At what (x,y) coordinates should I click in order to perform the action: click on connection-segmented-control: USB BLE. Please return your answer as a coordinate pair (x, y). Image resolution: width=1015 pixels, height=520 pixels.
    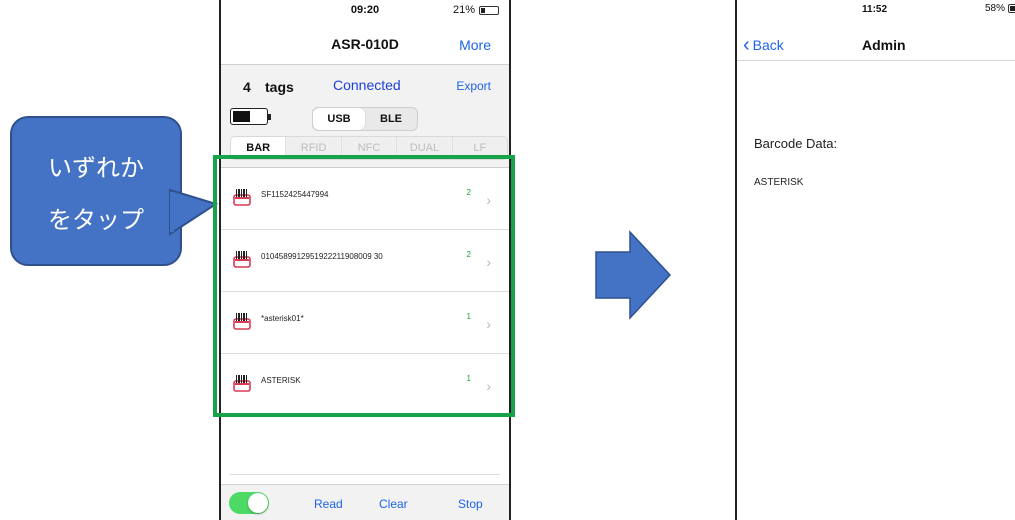
    Looking at the image, I should click on (365, 119).